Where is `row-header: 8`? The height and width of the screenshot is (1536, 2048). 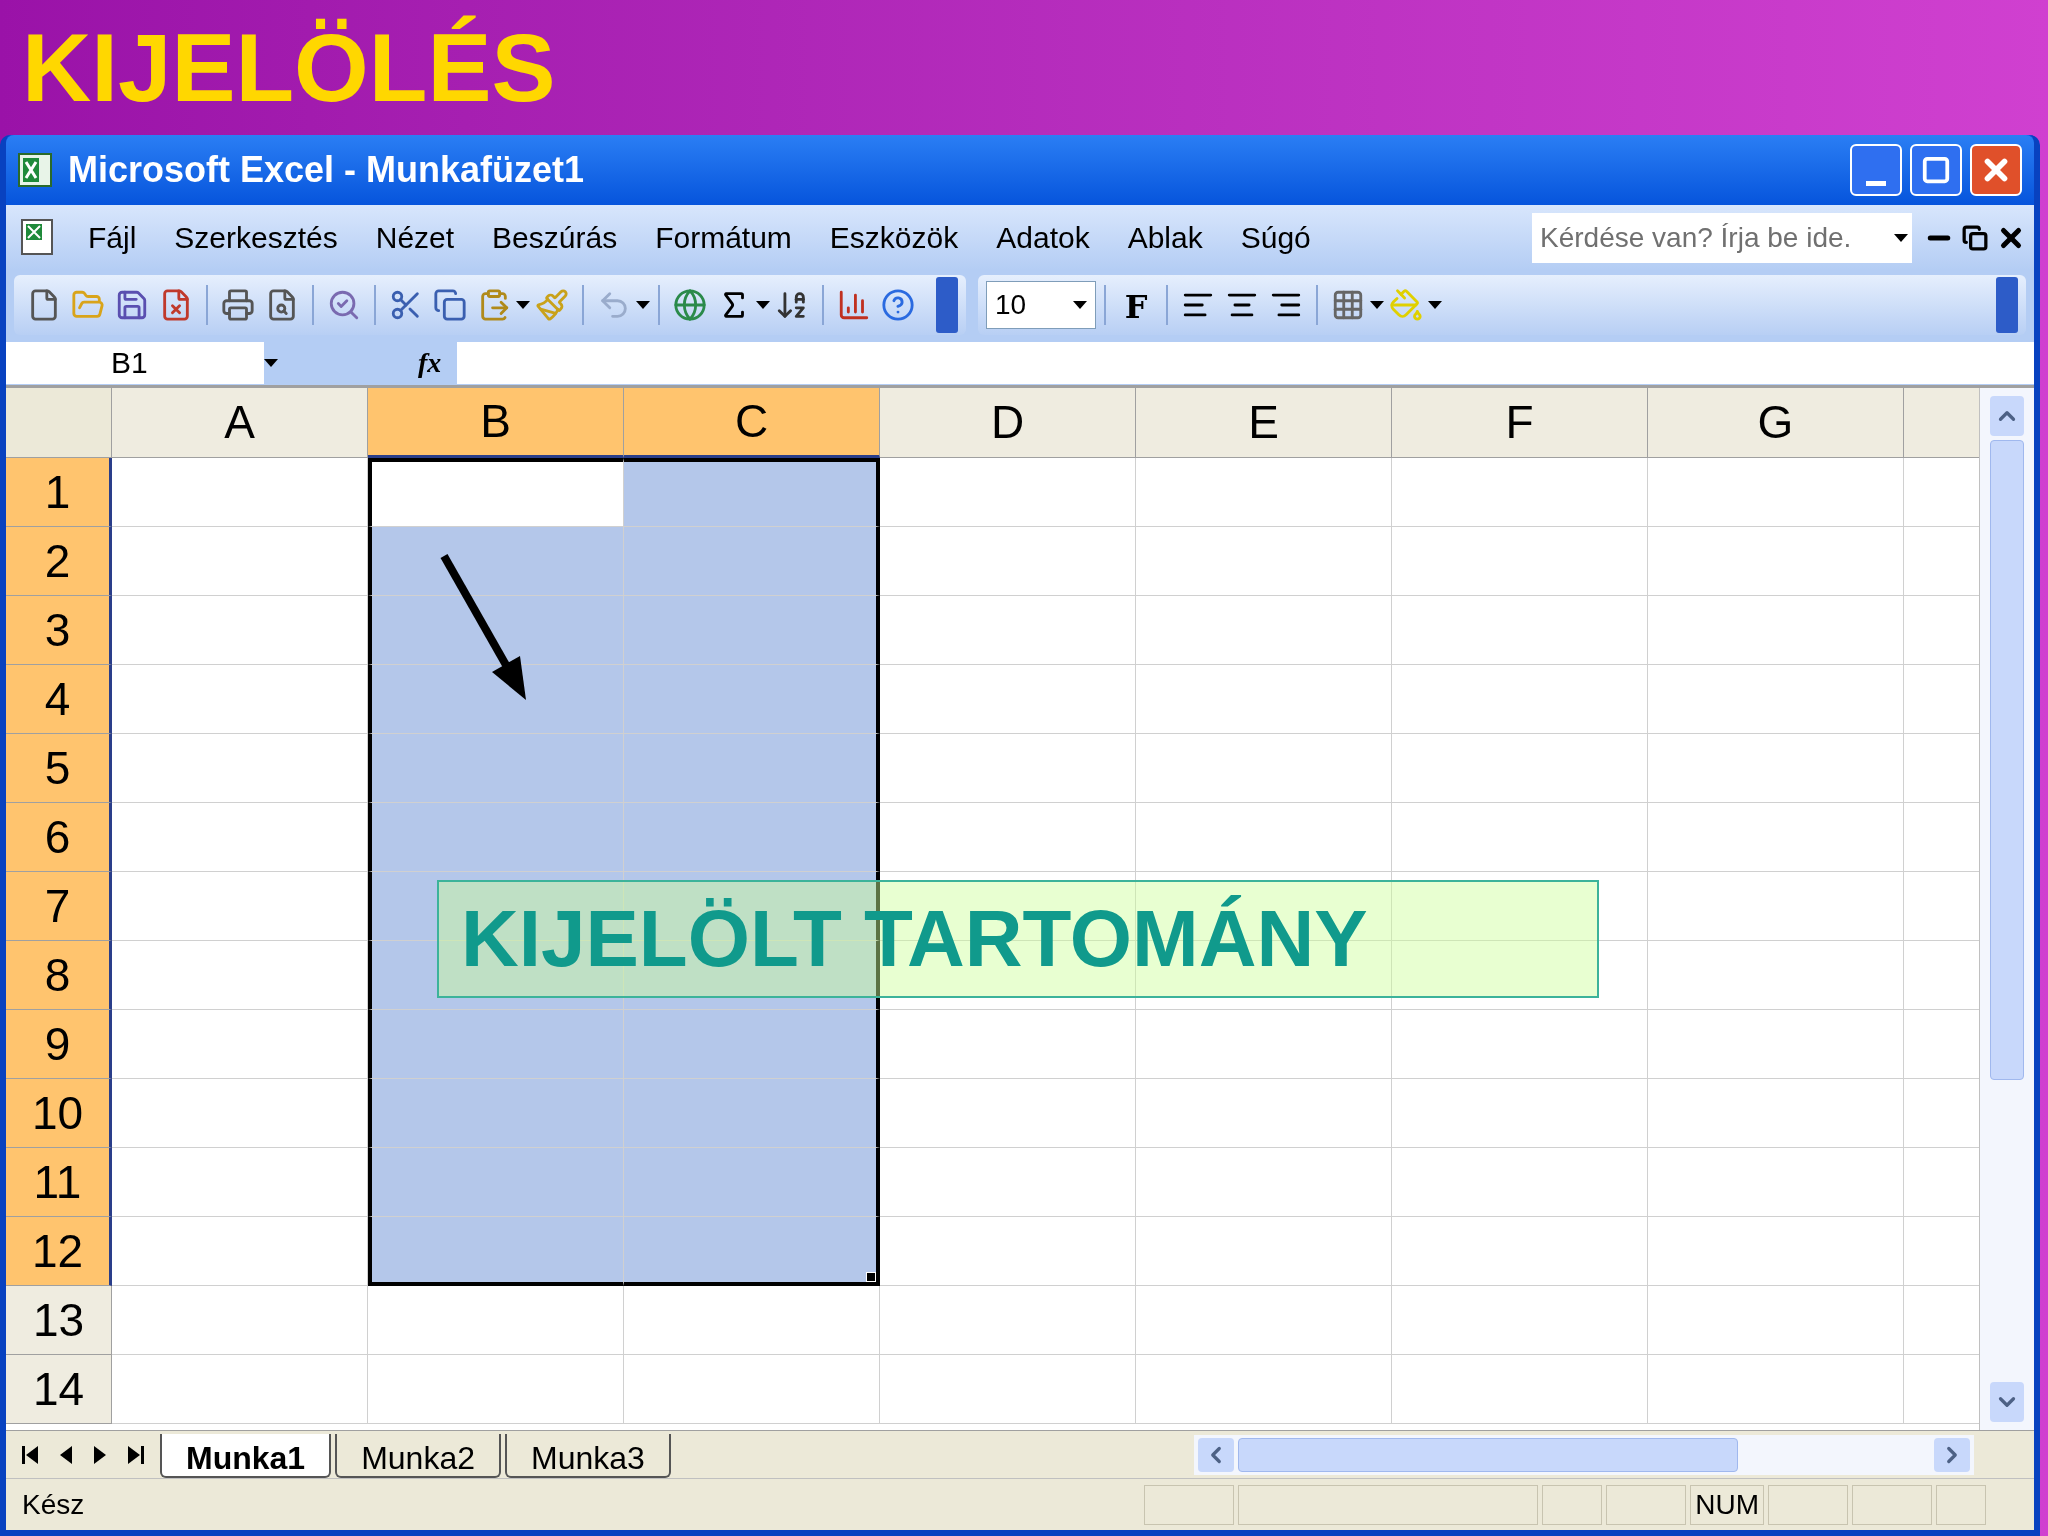 row-header: 8 is located at coordinates (59, 975).